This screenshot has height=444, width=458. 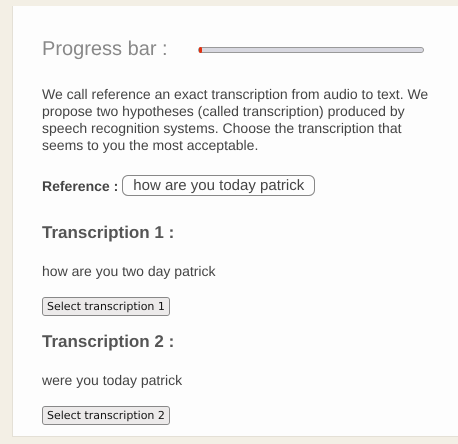 I want to click on transcription-heading: Transcription 2 :, so click(x=109, y=342).